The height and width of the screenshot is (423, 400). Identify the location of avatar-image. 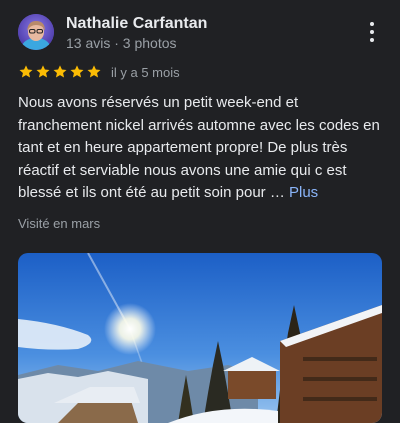
(36, 32).